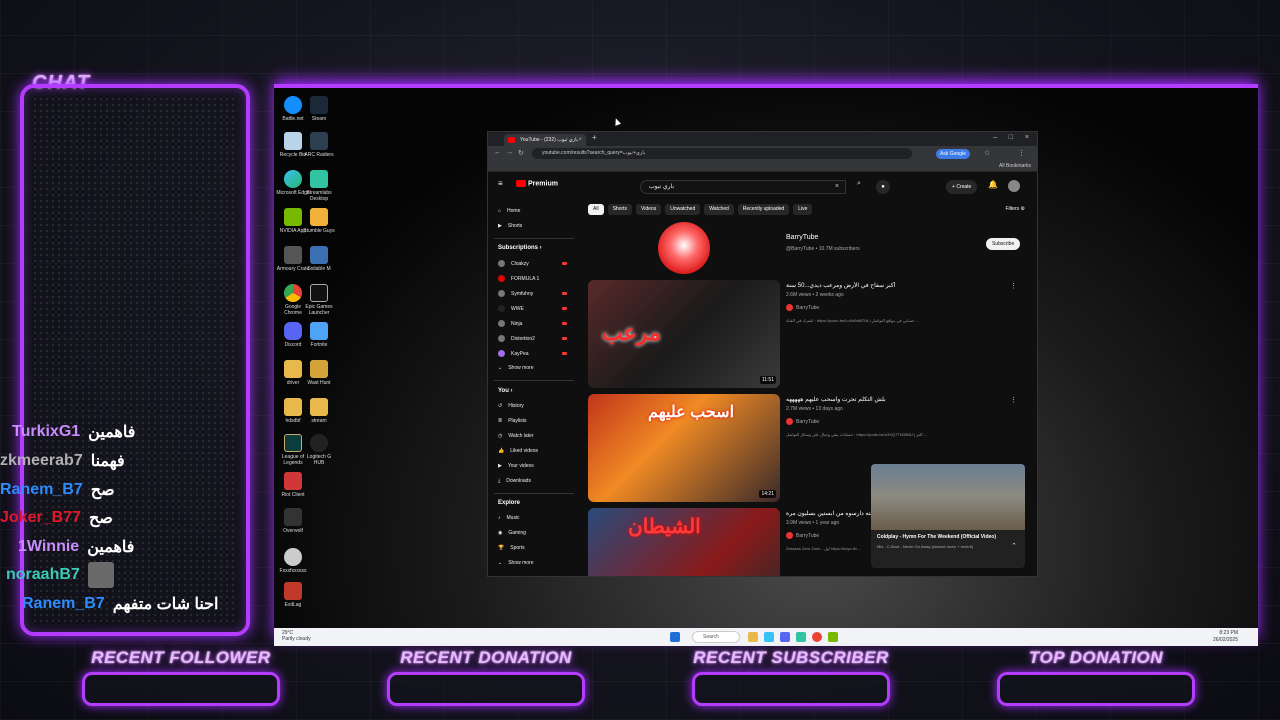  What do you see at coordinates (1014, 186) in the screenshot?
I see `avatar` at bounding box center [1014, 186].